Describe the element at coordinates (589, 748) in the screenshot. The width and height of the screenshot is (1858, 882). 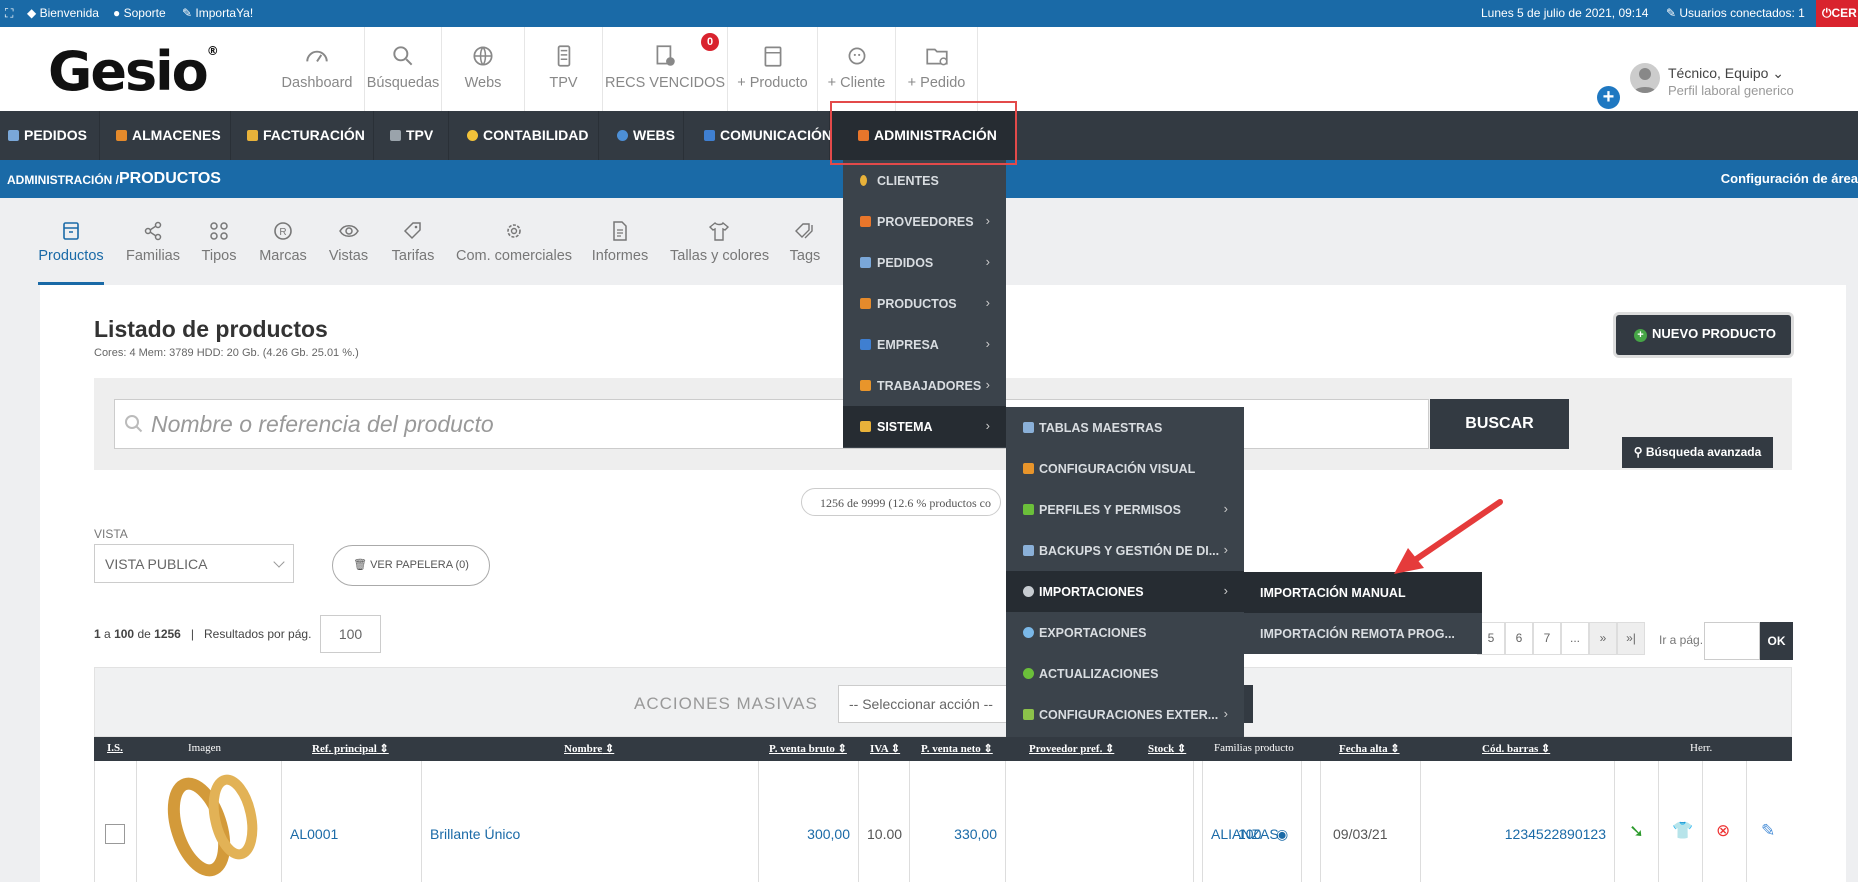
I see `th-nombre: Nombre ⇕` at that location.